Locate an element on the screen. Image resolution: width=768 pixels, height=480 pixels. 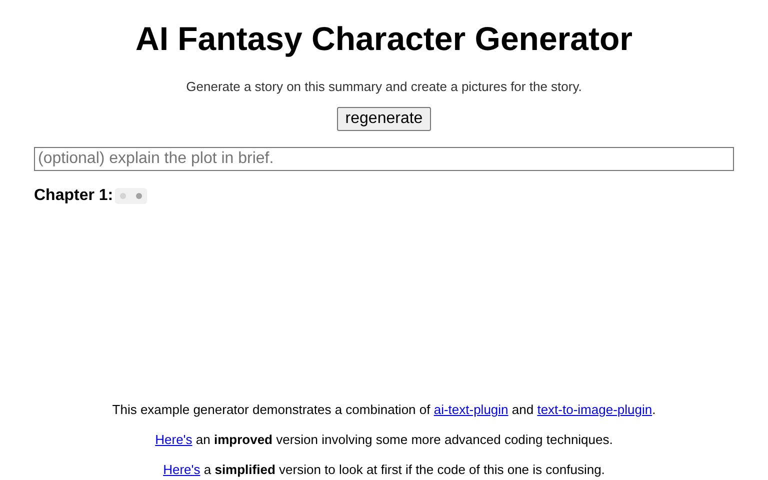
page-title: AI Fantasy Character Generator is located at coordinates (383, 39).